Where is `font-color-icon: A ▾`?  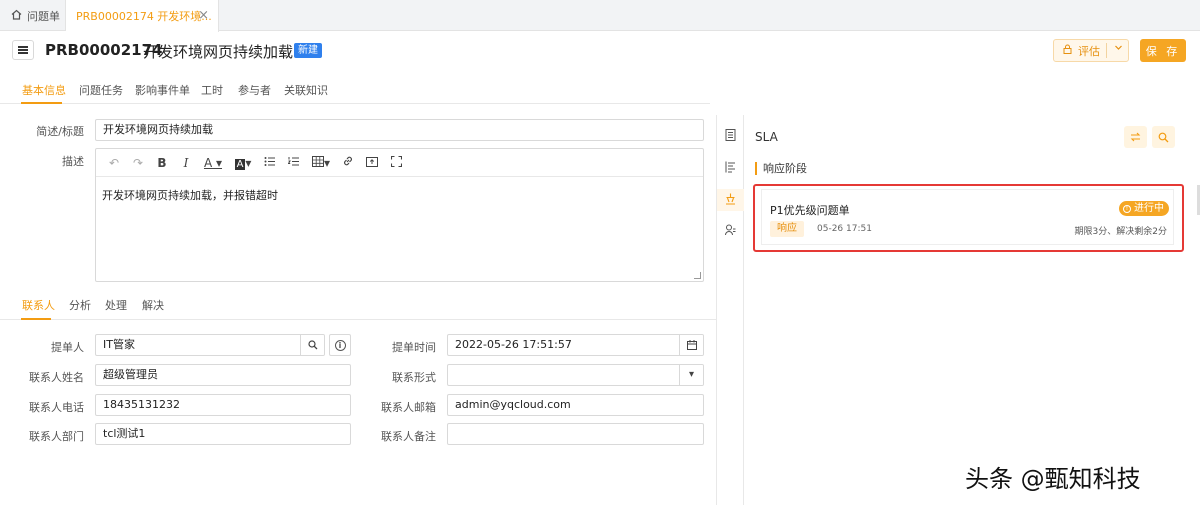
font-color-icon: A ▾ is located at coordinates (213, 163).